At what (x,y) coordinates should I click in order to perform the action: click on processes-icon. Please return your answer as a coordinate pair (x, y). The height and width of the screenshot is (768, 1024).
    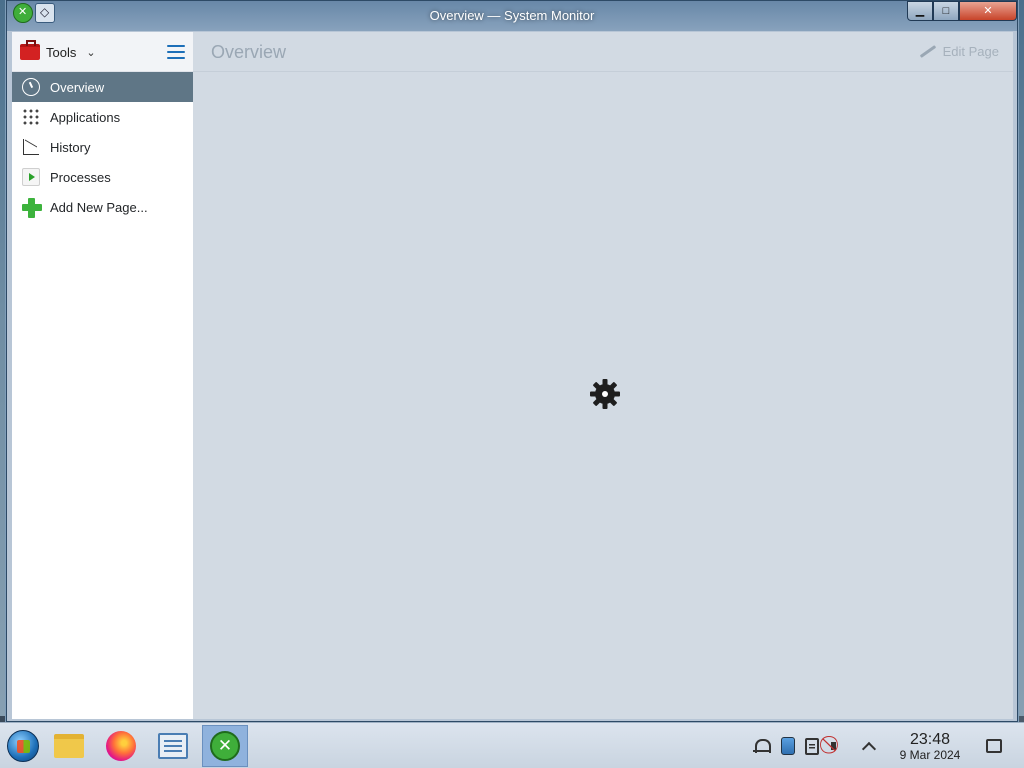
    Looking at the image, I should click on (31, 177).